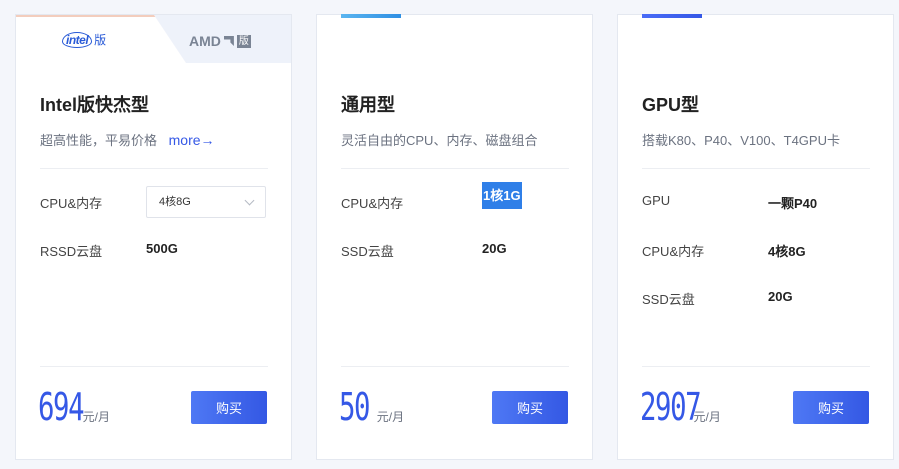 This screenshot has width=899, height=469. Describe the element at coordinates (243, 41) in the screenshot. I see `amd-version-label: 版` at that location.